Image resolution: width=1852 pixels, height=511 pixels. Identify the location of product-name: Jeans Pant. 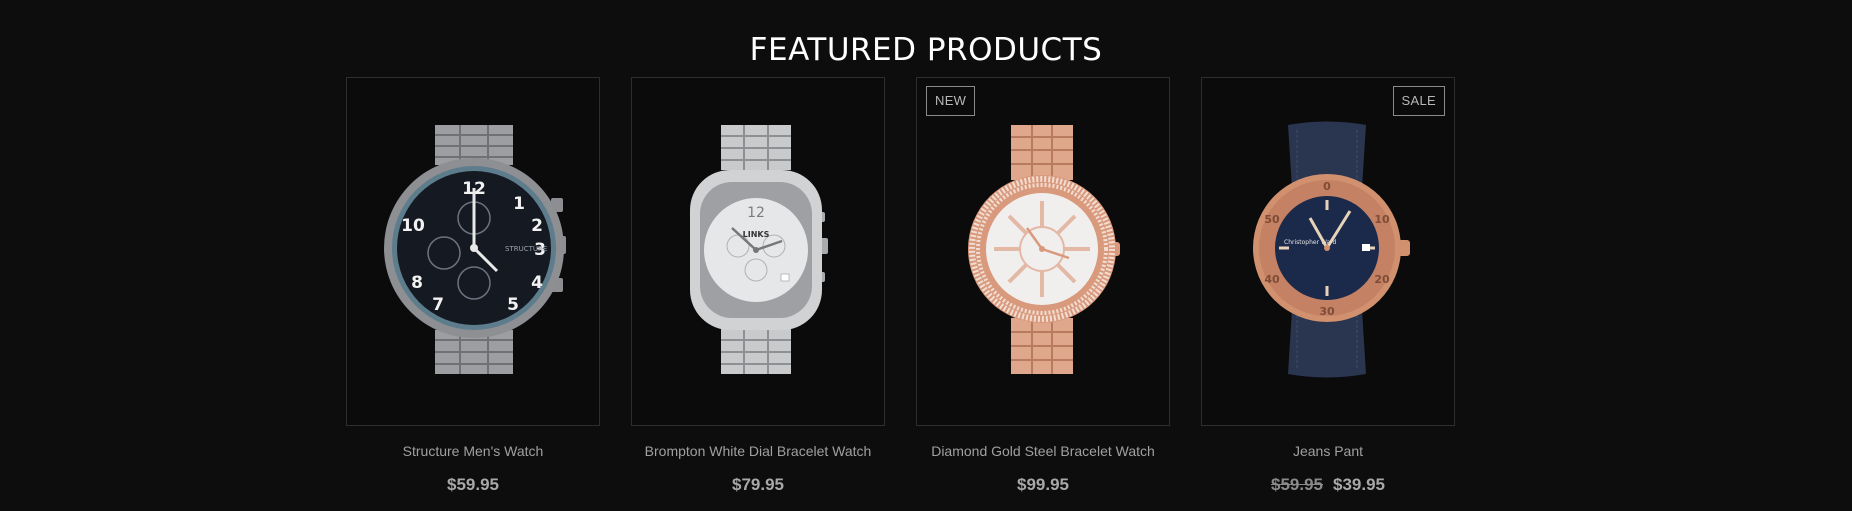
(1328, 452).